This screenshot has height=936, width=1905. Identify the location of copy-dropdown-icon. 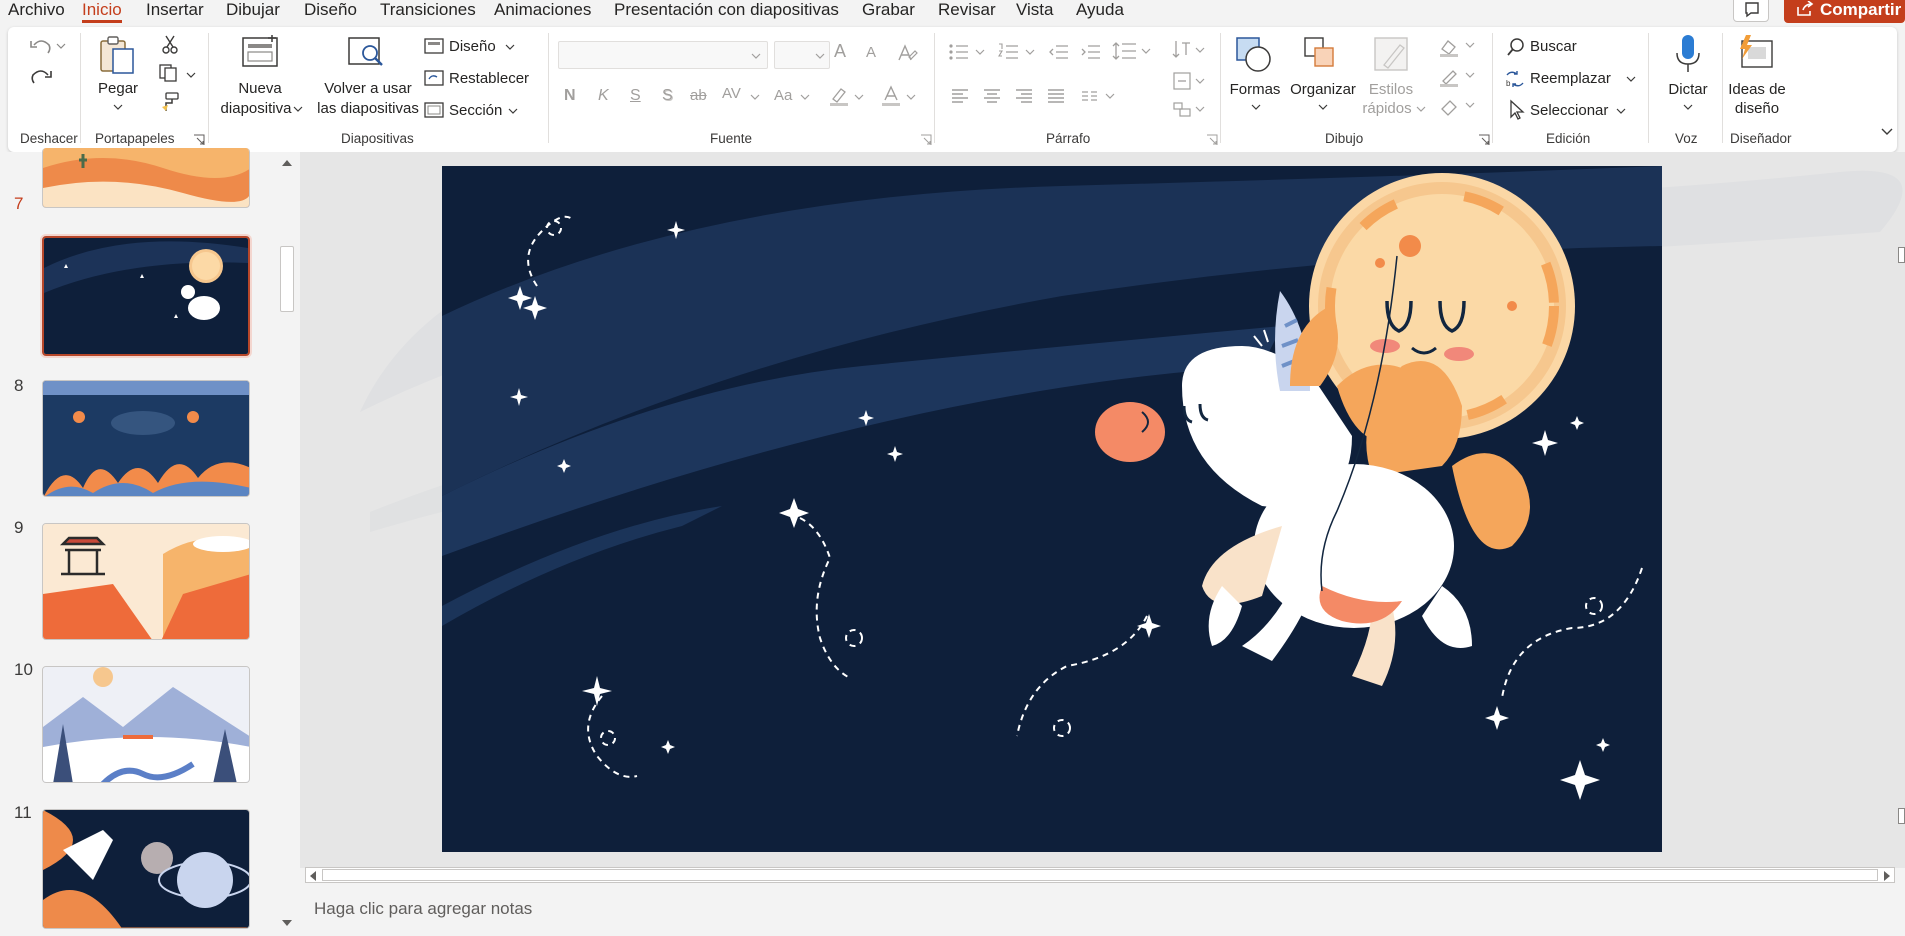
(191, 75).